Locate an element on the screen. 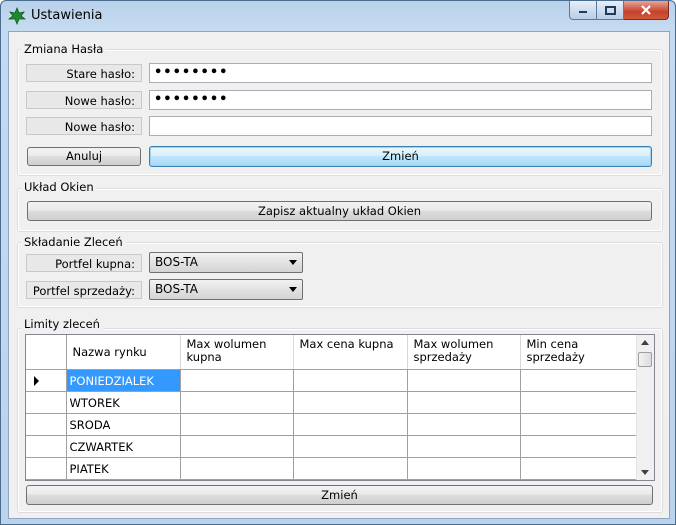 The image size is (676, 525). change-limits-button: Zmień is located at coordinates (339, 495).